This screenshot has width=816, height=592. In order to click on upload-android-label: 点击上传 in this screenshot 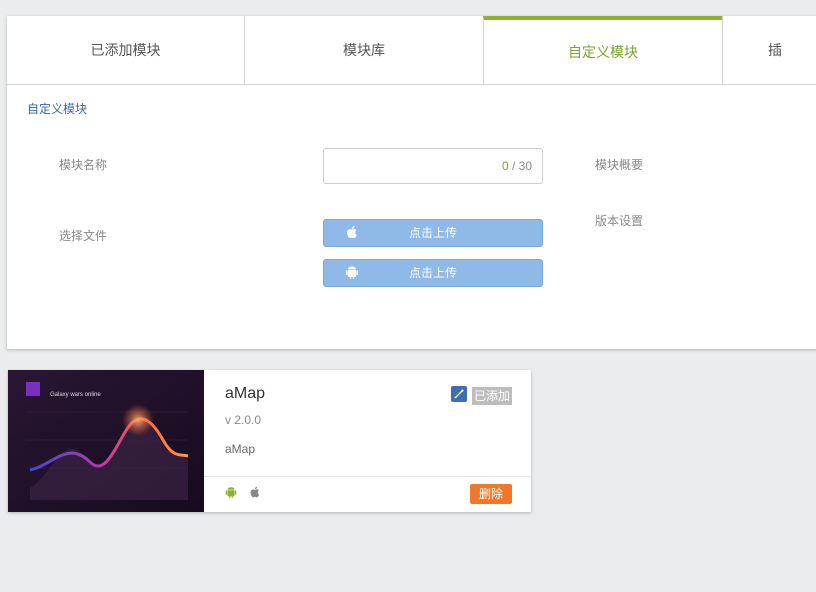, I will do `click(432, 273)`.